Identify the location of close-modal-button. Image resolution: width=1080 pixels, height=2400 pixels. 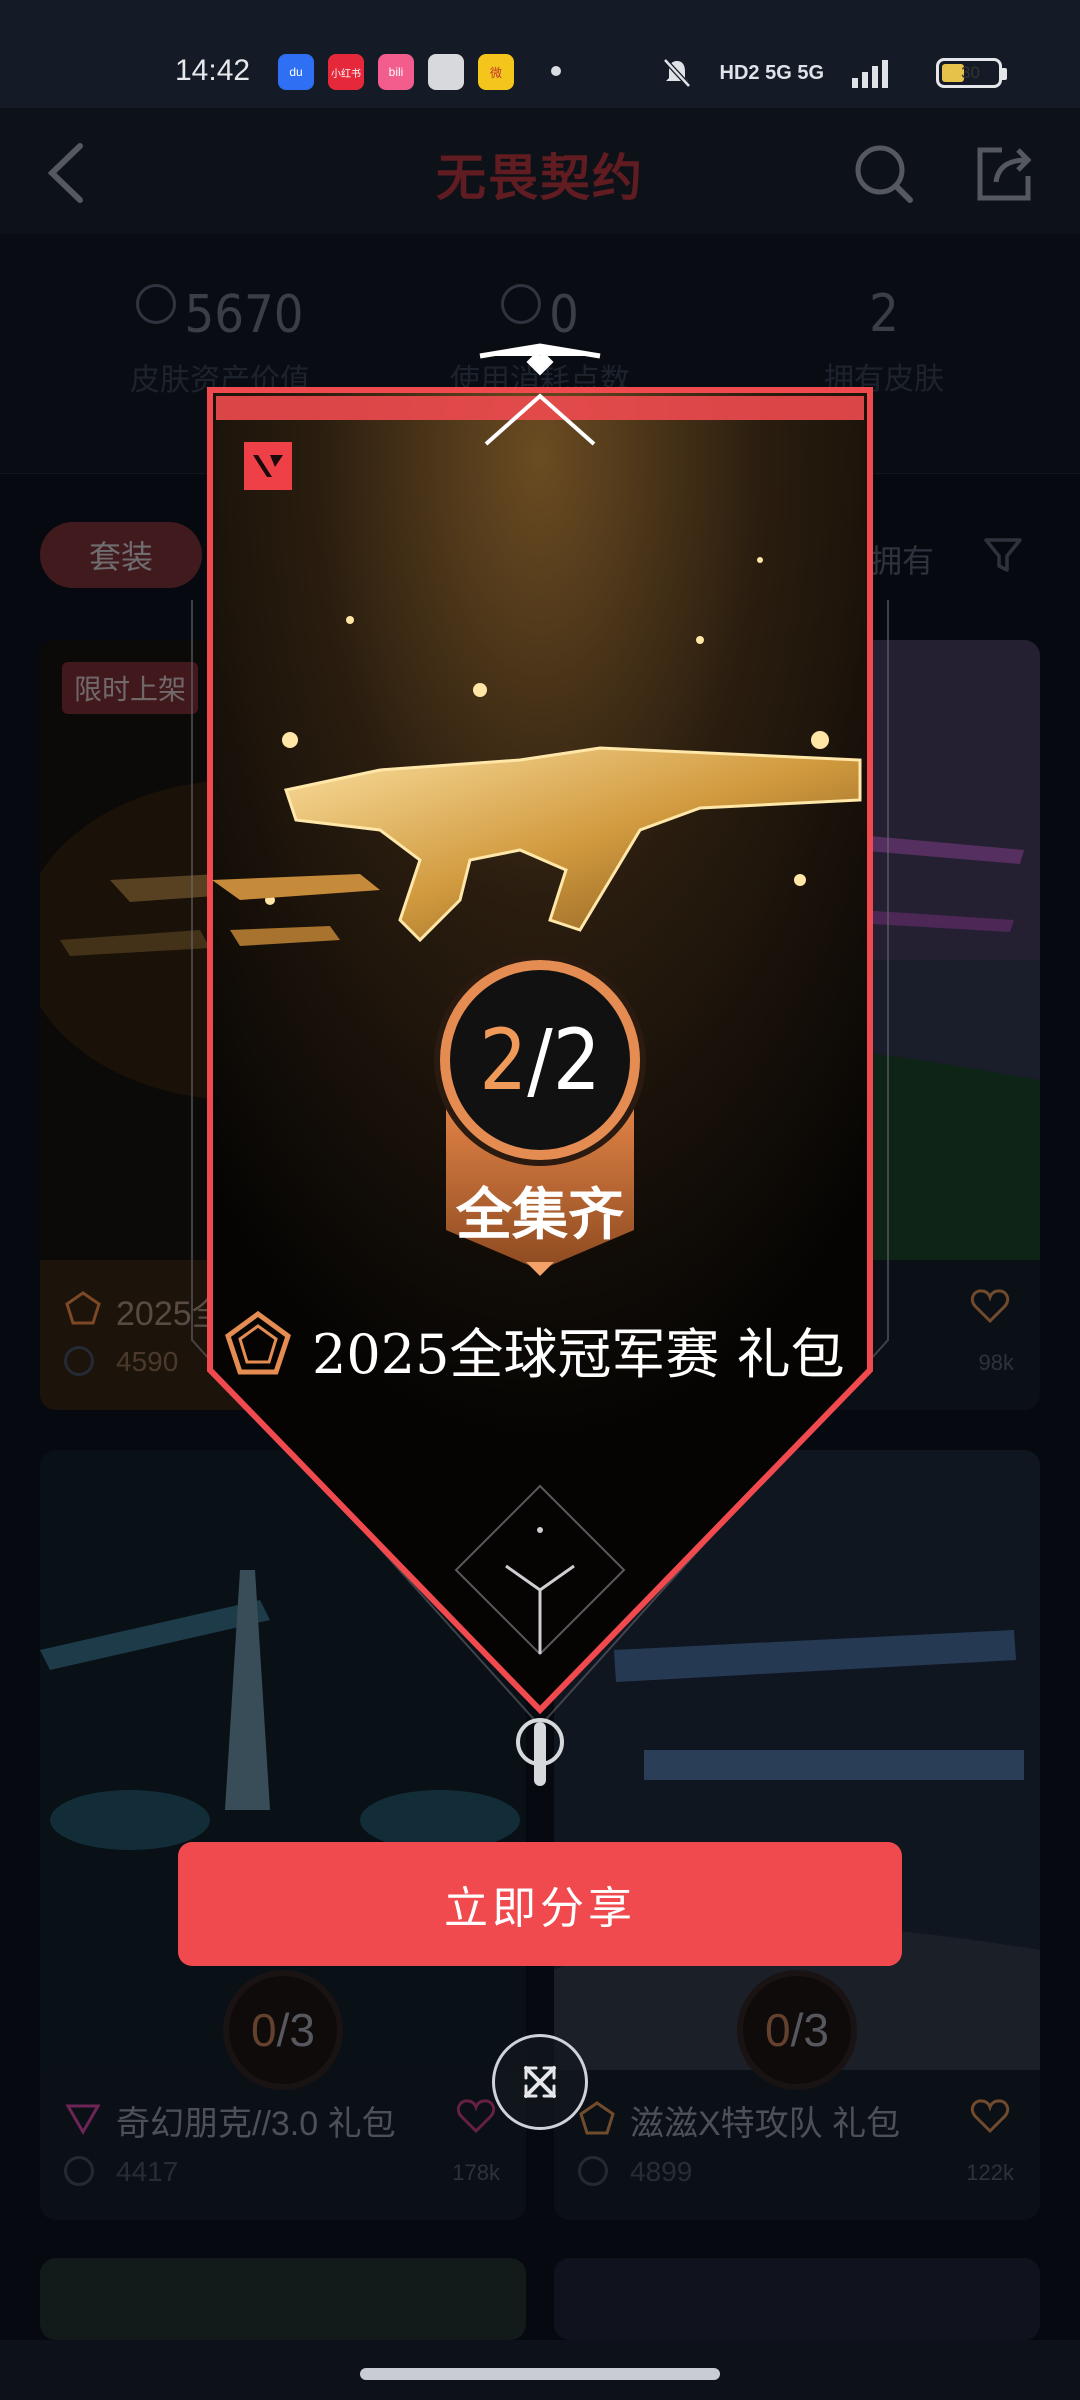
(540, 2082).